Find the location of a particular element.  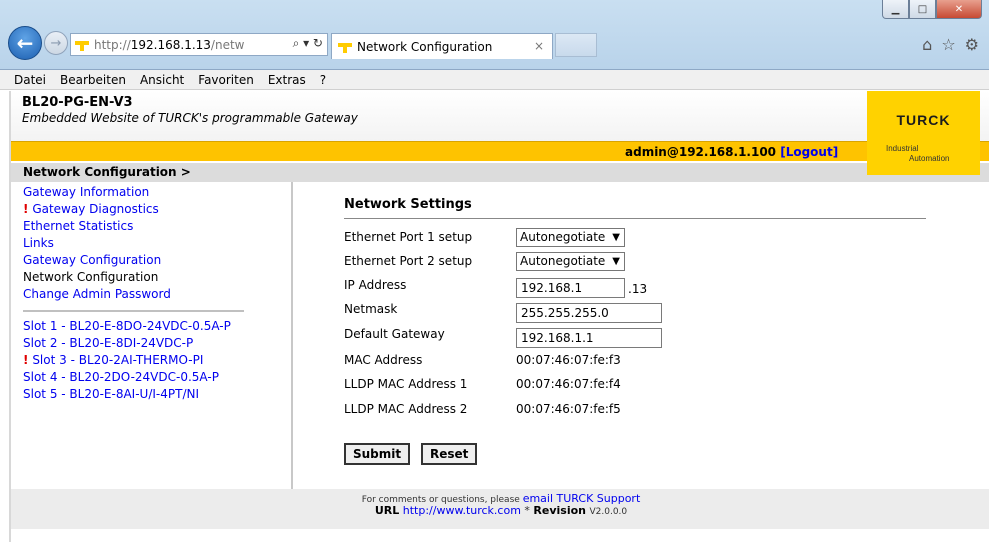

port2-select: Autonegotiate ▼ is located at coordinates (570, 261).